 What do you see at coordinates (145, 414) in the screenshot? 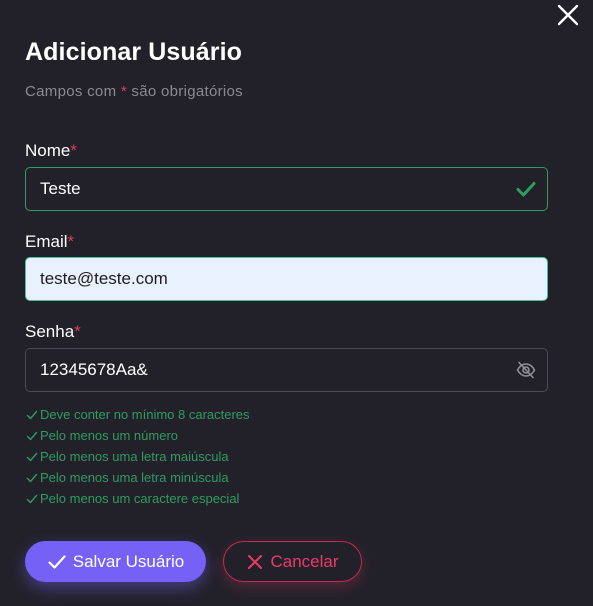
I see `password-rule-text: Deve conter no mínimo 8 caracteres` at bounding box center [145, 414].